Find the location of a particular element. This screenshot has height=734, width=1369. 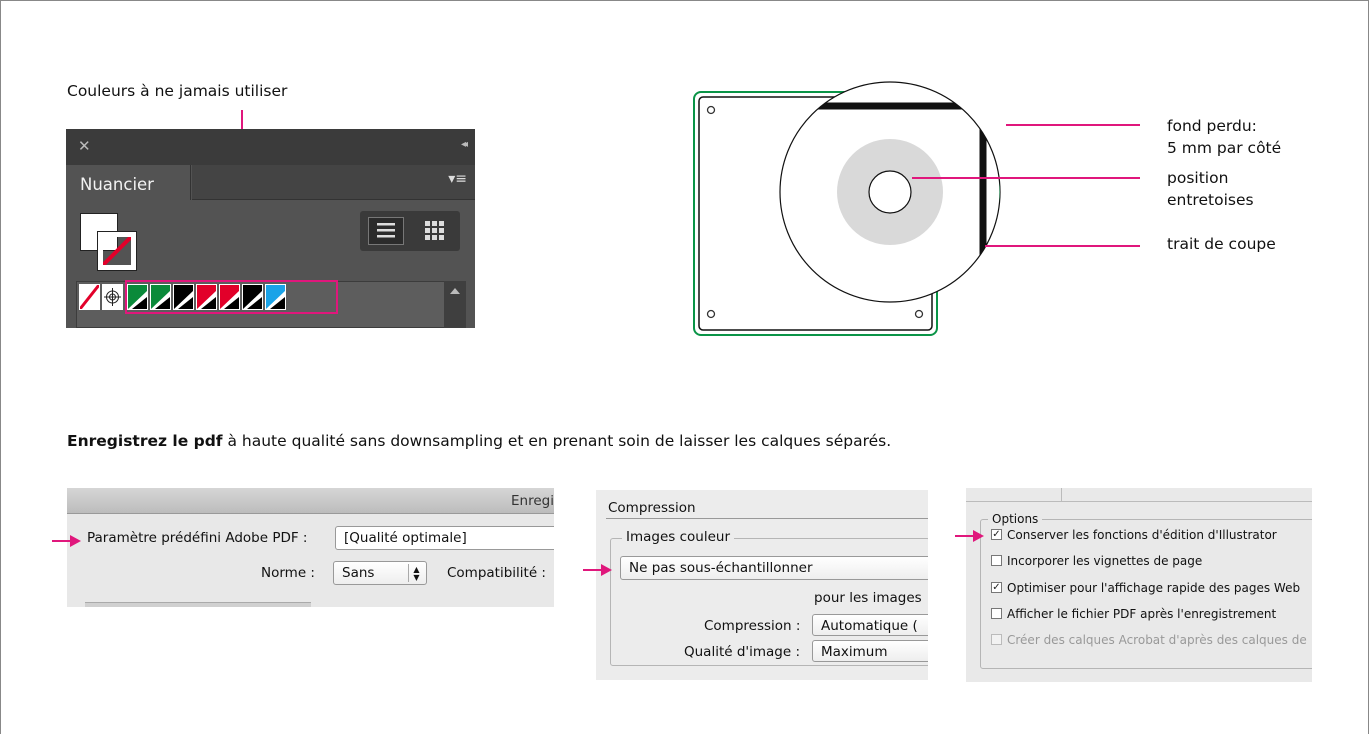

label-spacer-2: entretoises is located at coordinates (1210, 200).